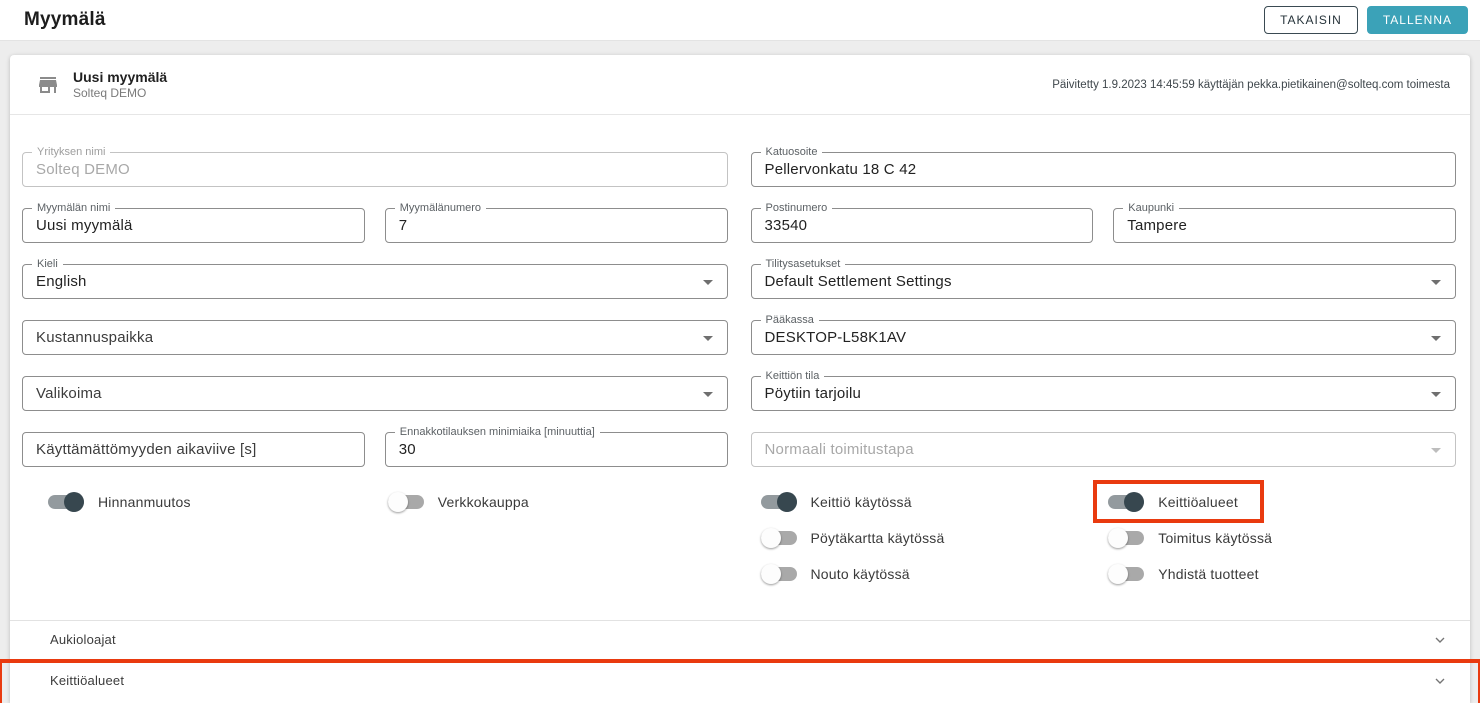  I want to click on toggle-keittioalueet: Keittiöalueet, so click(1178, 501).